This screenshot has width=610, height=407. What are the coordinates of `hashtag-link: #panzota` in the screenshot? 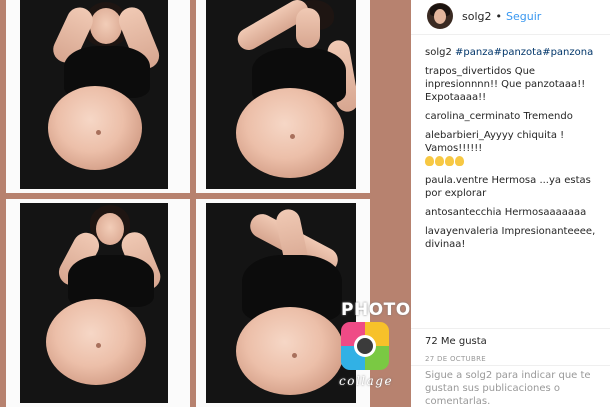 It's located at (518, 52).